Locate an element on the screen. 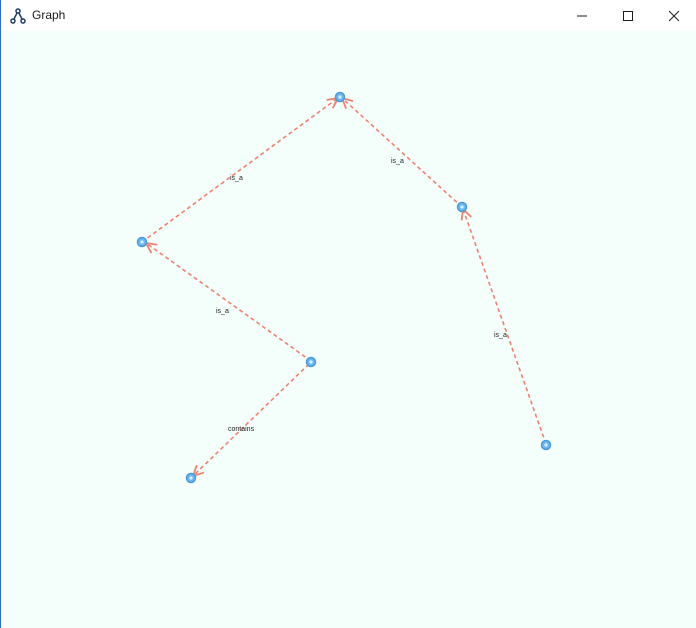  edge-label: contains is located at coordinates (241, 429).